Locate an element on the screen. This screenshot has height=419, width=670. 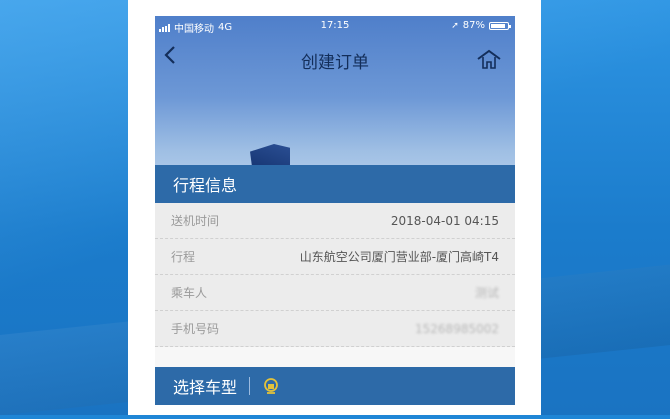
home-icon is located at coordinates (489, 60).